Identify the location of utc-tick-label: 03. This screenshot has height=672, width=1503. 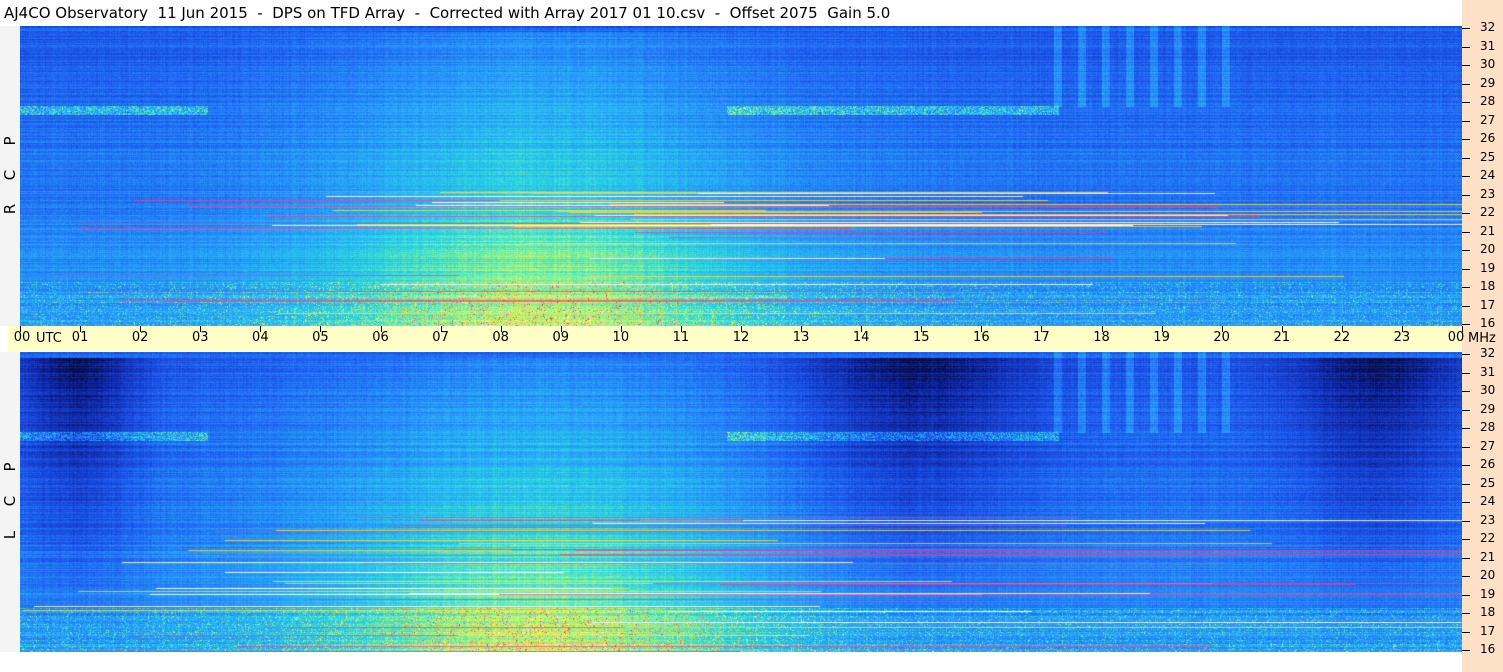
(200, 337).